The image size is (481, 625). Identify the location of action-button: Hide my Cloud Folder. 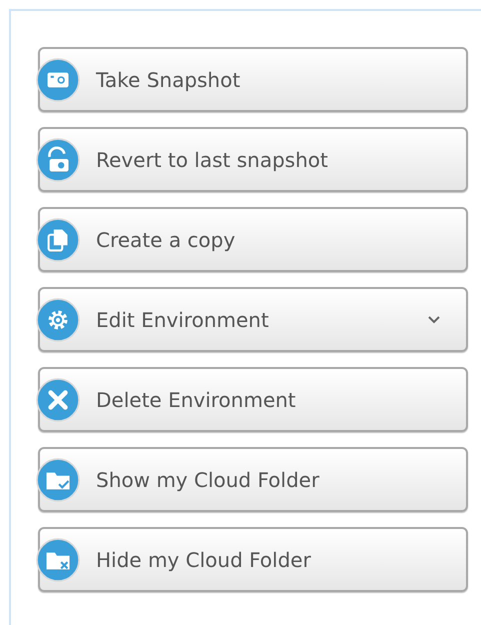
(253, 559).